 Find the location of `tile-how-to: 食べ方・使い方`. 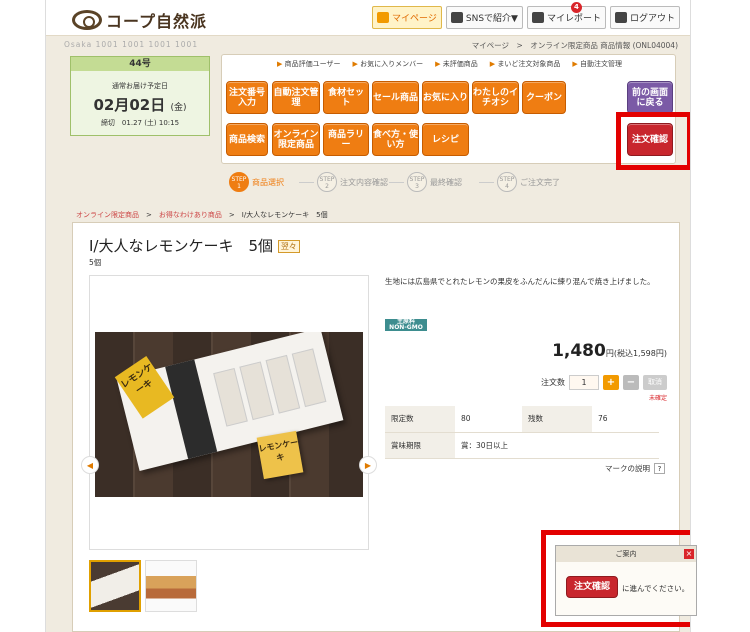

tile-how-to: 食べ方・使い方 is located at coordinates (395, 139).